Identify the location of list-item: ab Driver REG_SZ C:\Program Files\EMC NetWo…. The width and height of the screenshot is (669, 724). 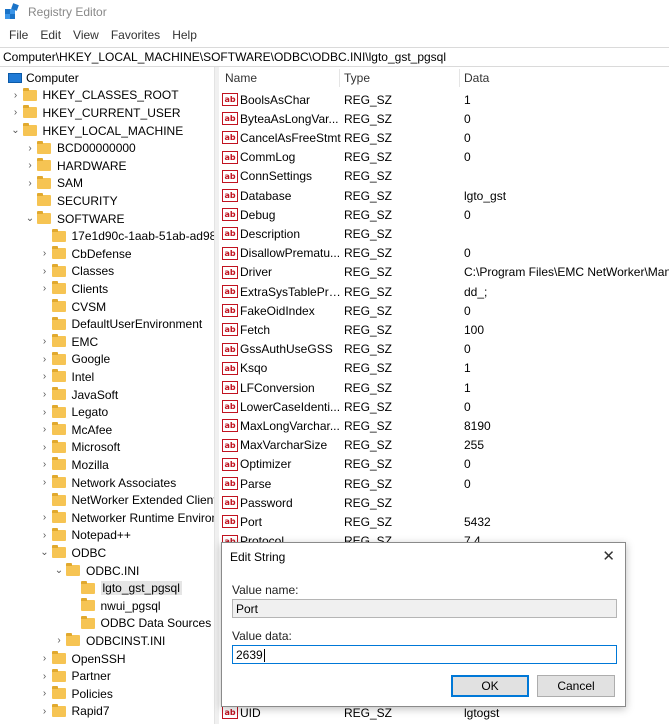
(444, 272).